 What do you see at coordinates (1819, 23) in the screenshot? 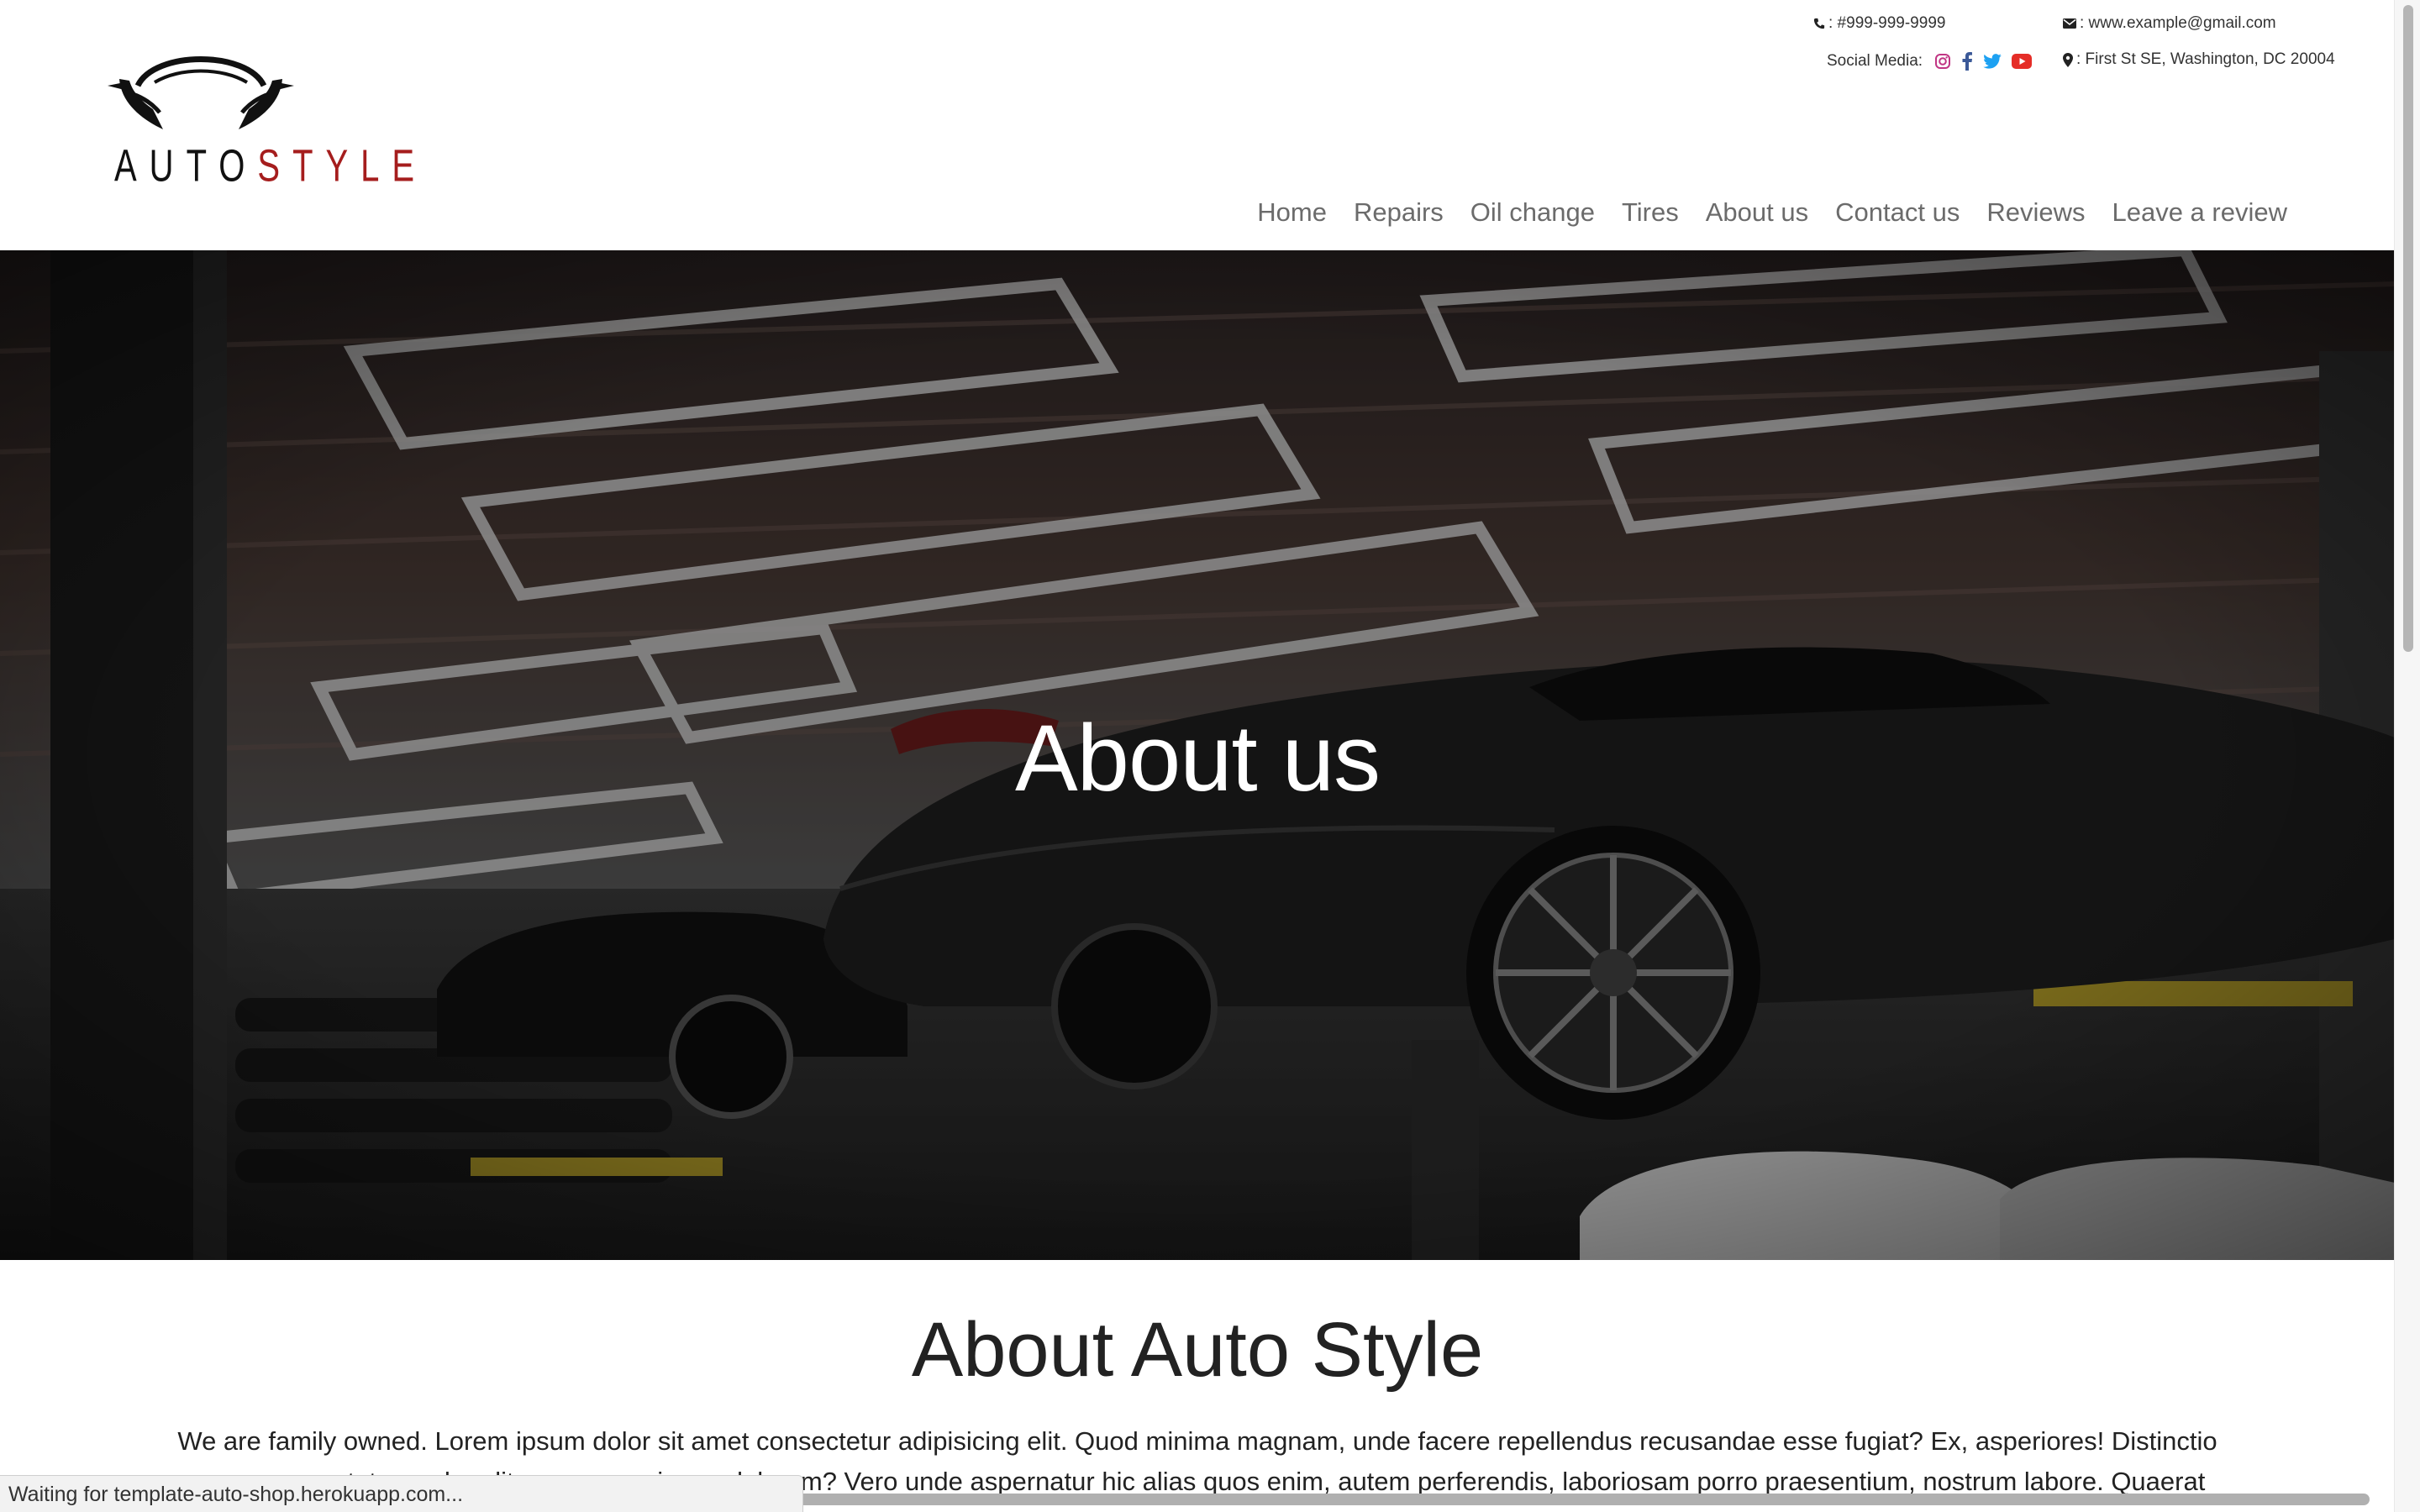
I see `phone-icon` at bounding box center [1819, 23].